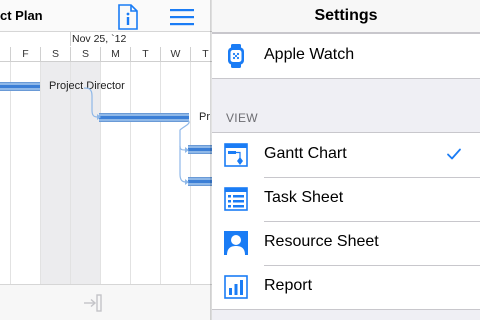 The height and width of the screenshot is (320, 480). What do you see at coordinates (182, 17) in the screenshot?
I see `hamburger-menu-icon` at bounding box center [182, 17].